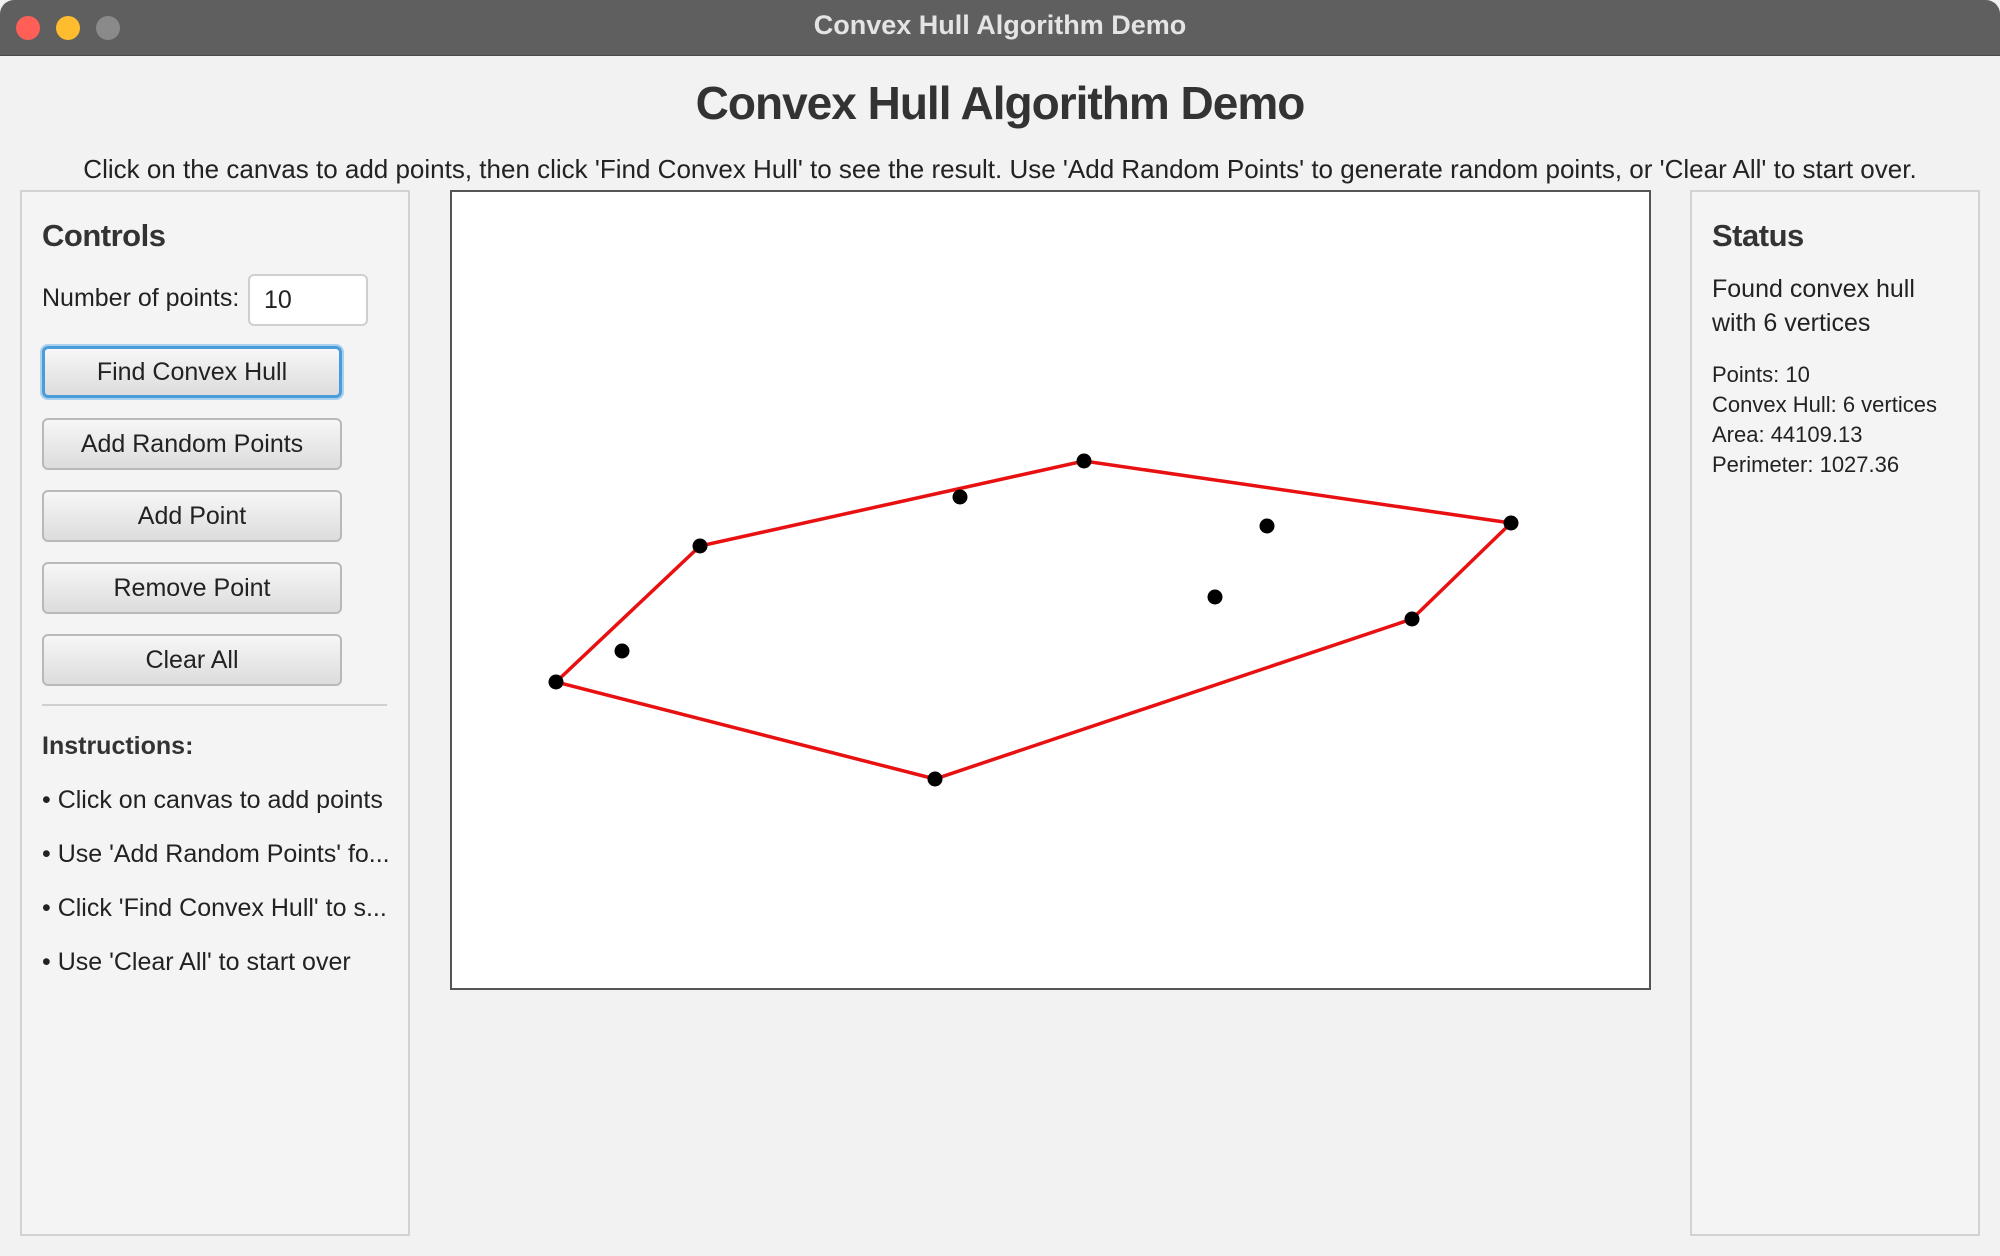 The width and height of the screenshot is (2000, 1256). What do you see at coordinates (196, 962) in the screenshot?
I see `instruction-item: • Use 'Clear All' to start over` at bounding box center [196, 962].